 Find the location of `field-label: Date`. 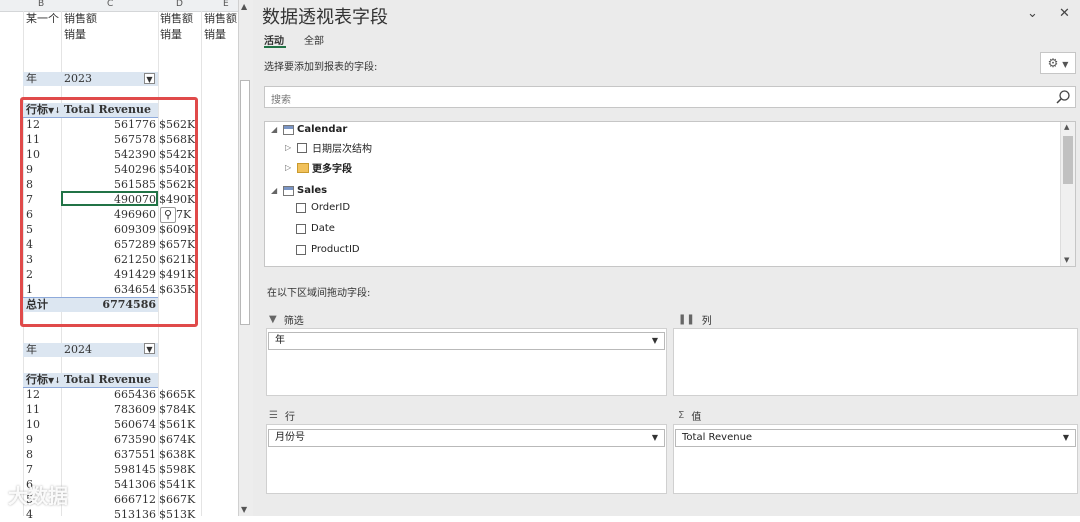

field-label: Date is located at coordinates (323, 228).